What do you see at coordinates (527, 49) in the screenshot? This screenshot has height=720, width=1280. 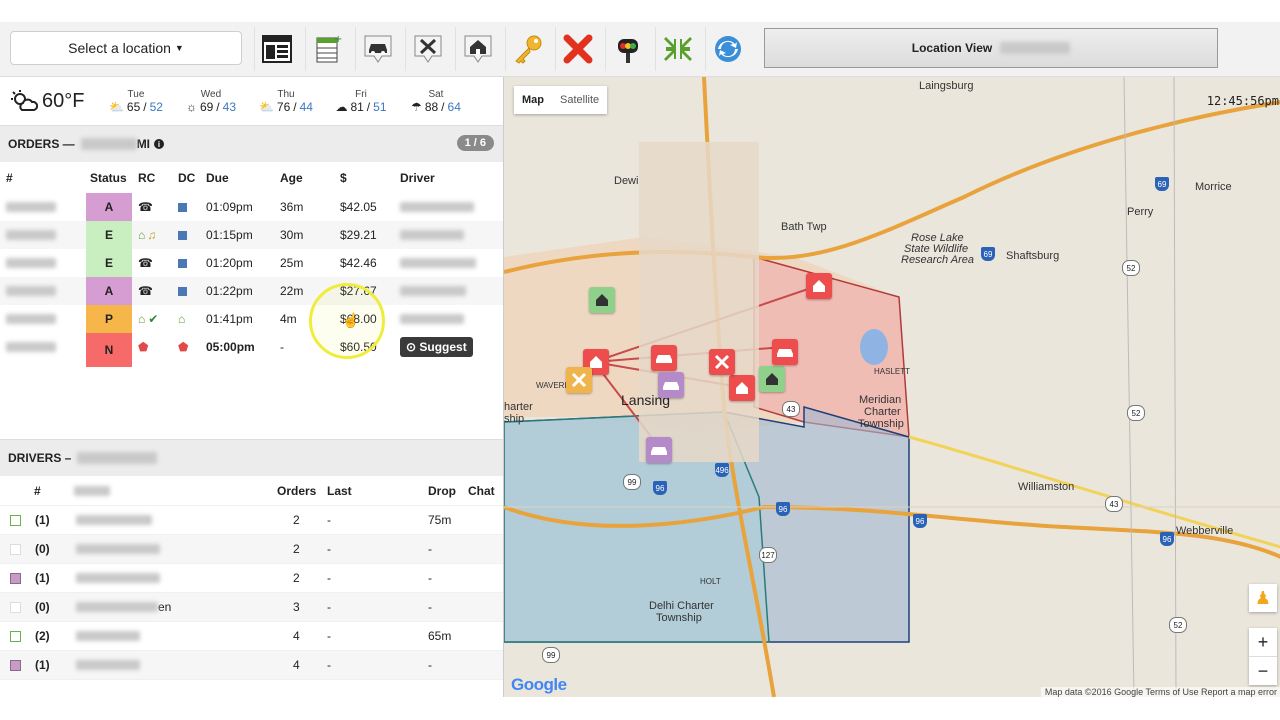 I see `key-button` at bounding box center [527, 49].